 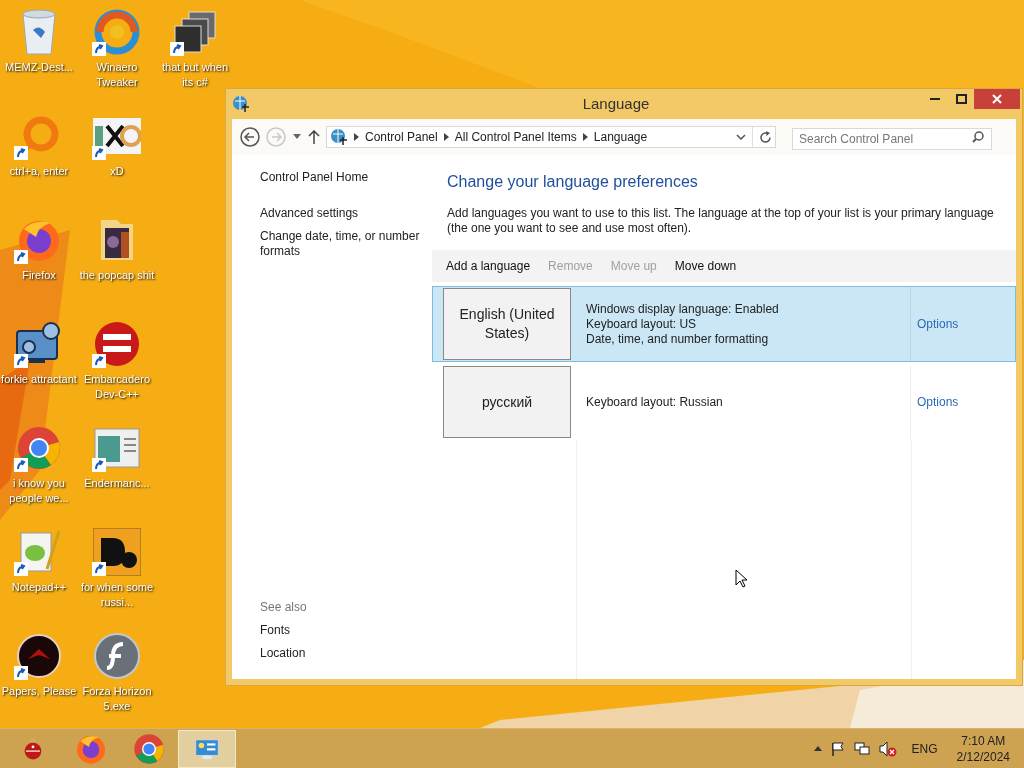 I want to click on swirl-icon, so click(x=117, y=32).